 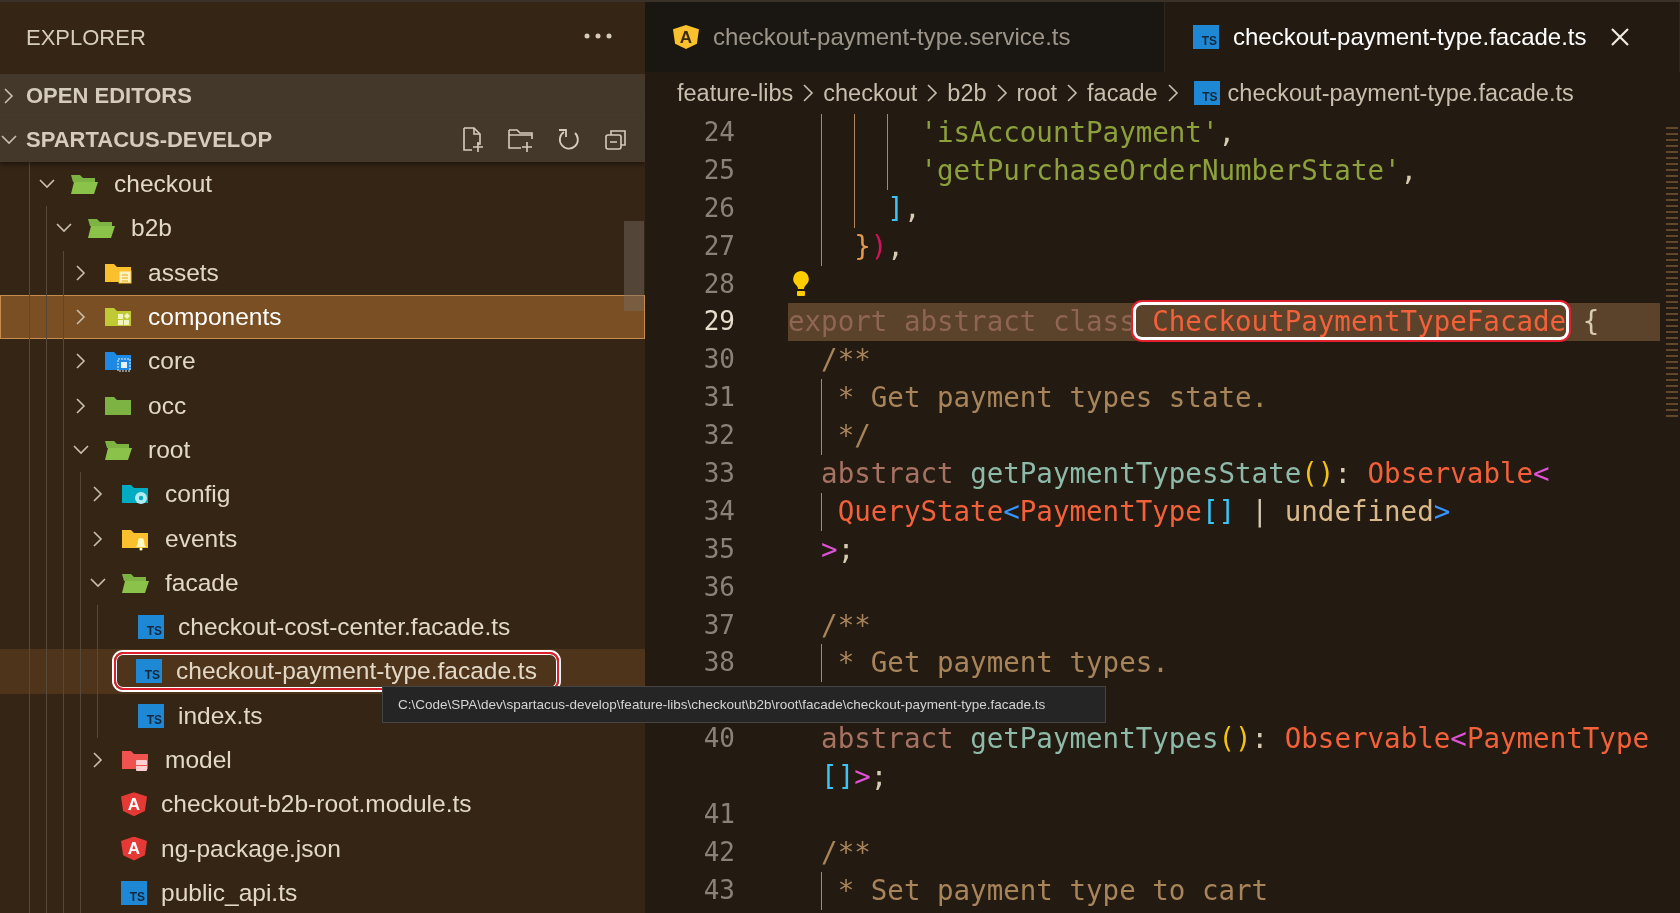 What do you see at coordinates (322, 848) in the screenshot?
I see `tree-item: A ng-package.json` at bounding box center [322, 848].